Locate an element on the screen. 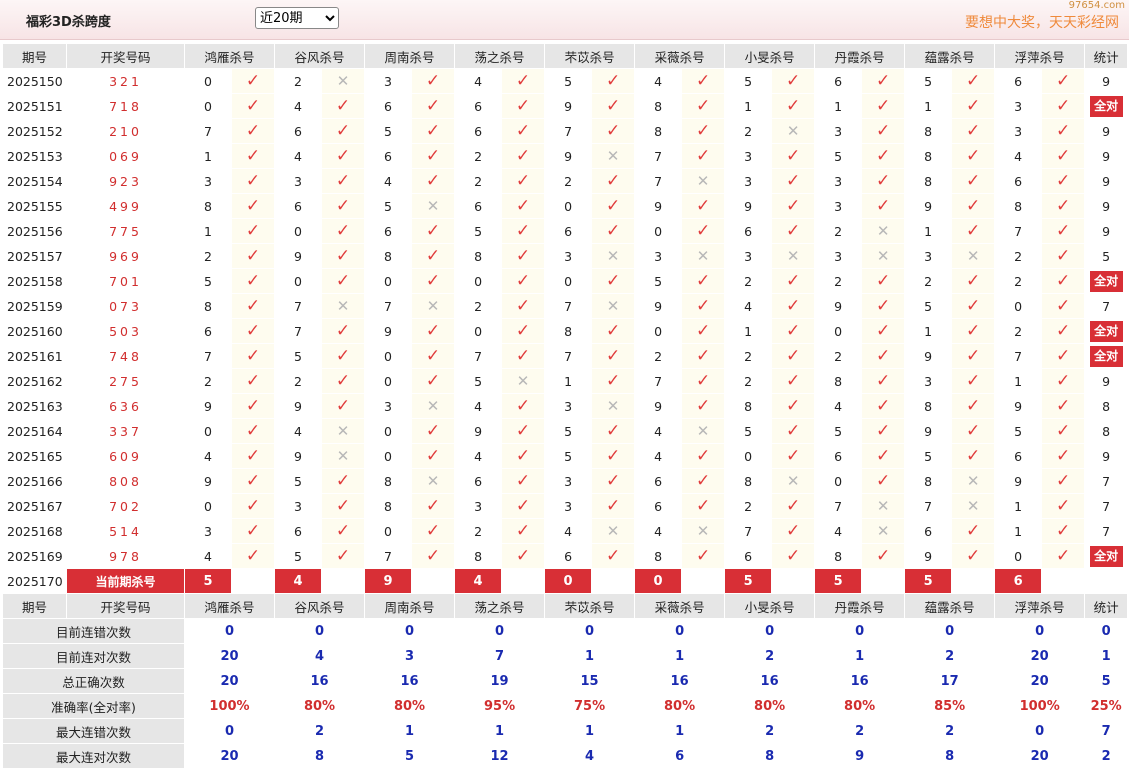 The width and height of the screenshot is (1129, 769). winning-number-cell: 702 is located at coordinates (125, 506).